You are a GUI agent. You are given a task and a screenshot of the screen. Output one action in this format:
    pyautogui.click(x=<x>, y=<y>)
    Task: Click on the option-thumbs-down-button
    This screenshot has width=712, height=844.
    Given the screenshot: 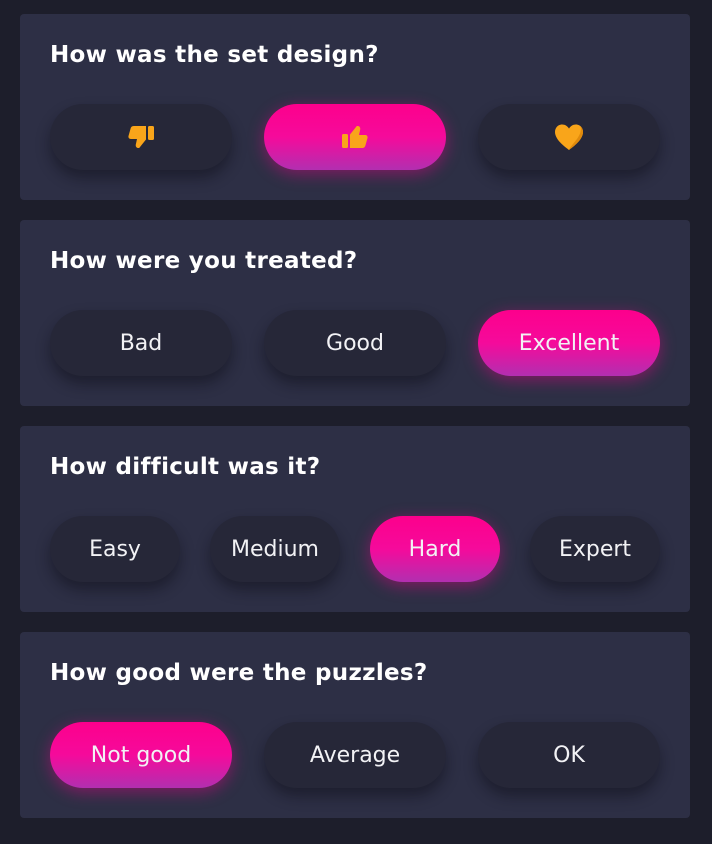 What is the action you would take?
    pyautogui.click(x=141, y=137)
    